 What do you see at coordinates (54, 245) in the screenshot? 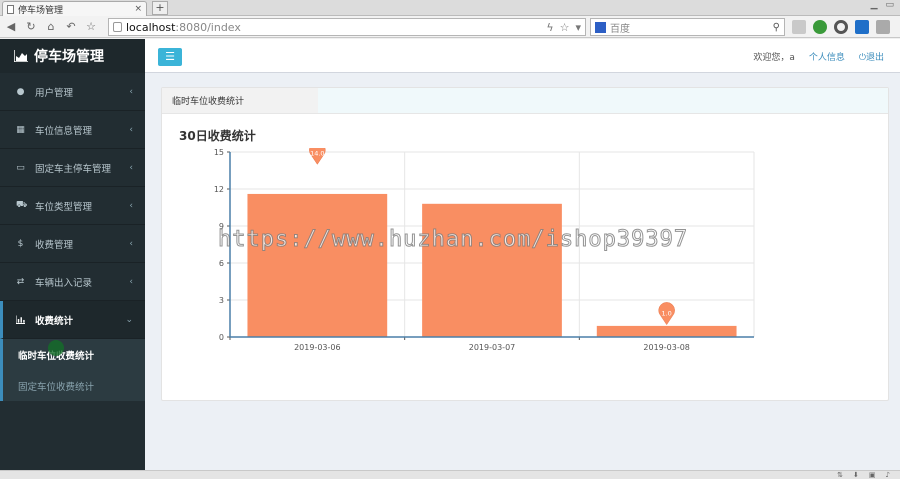
I see `sidebar-item-label: 收费管理` at bounding box center [54, 245].